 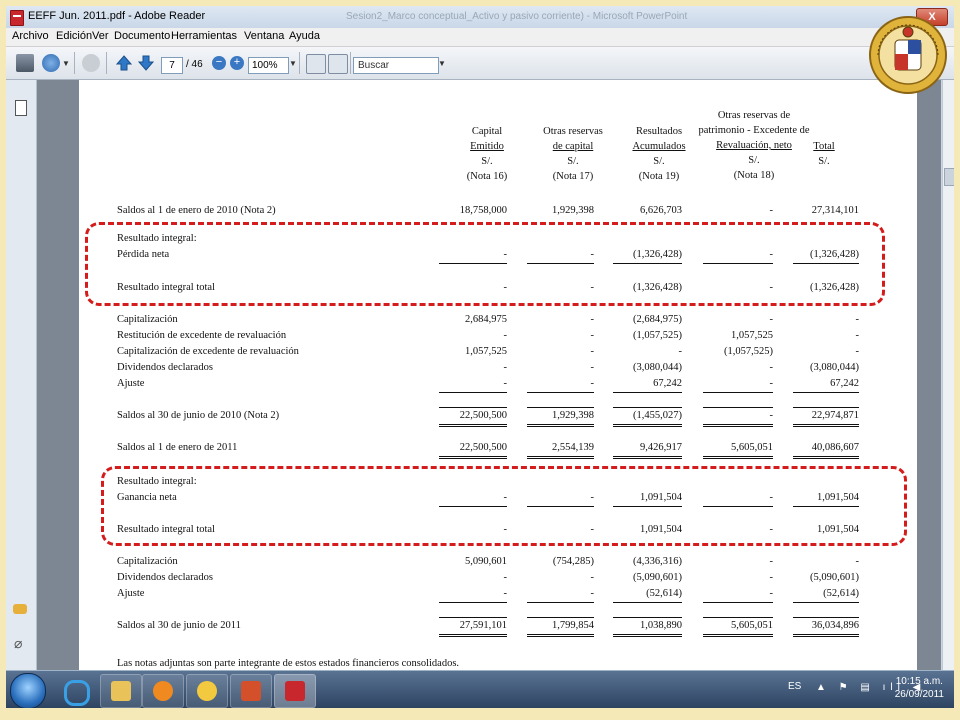 What do you see at coordinates (20, 609) in the screenshot?
I see `comments-icon` at bounding box center [20, 609].